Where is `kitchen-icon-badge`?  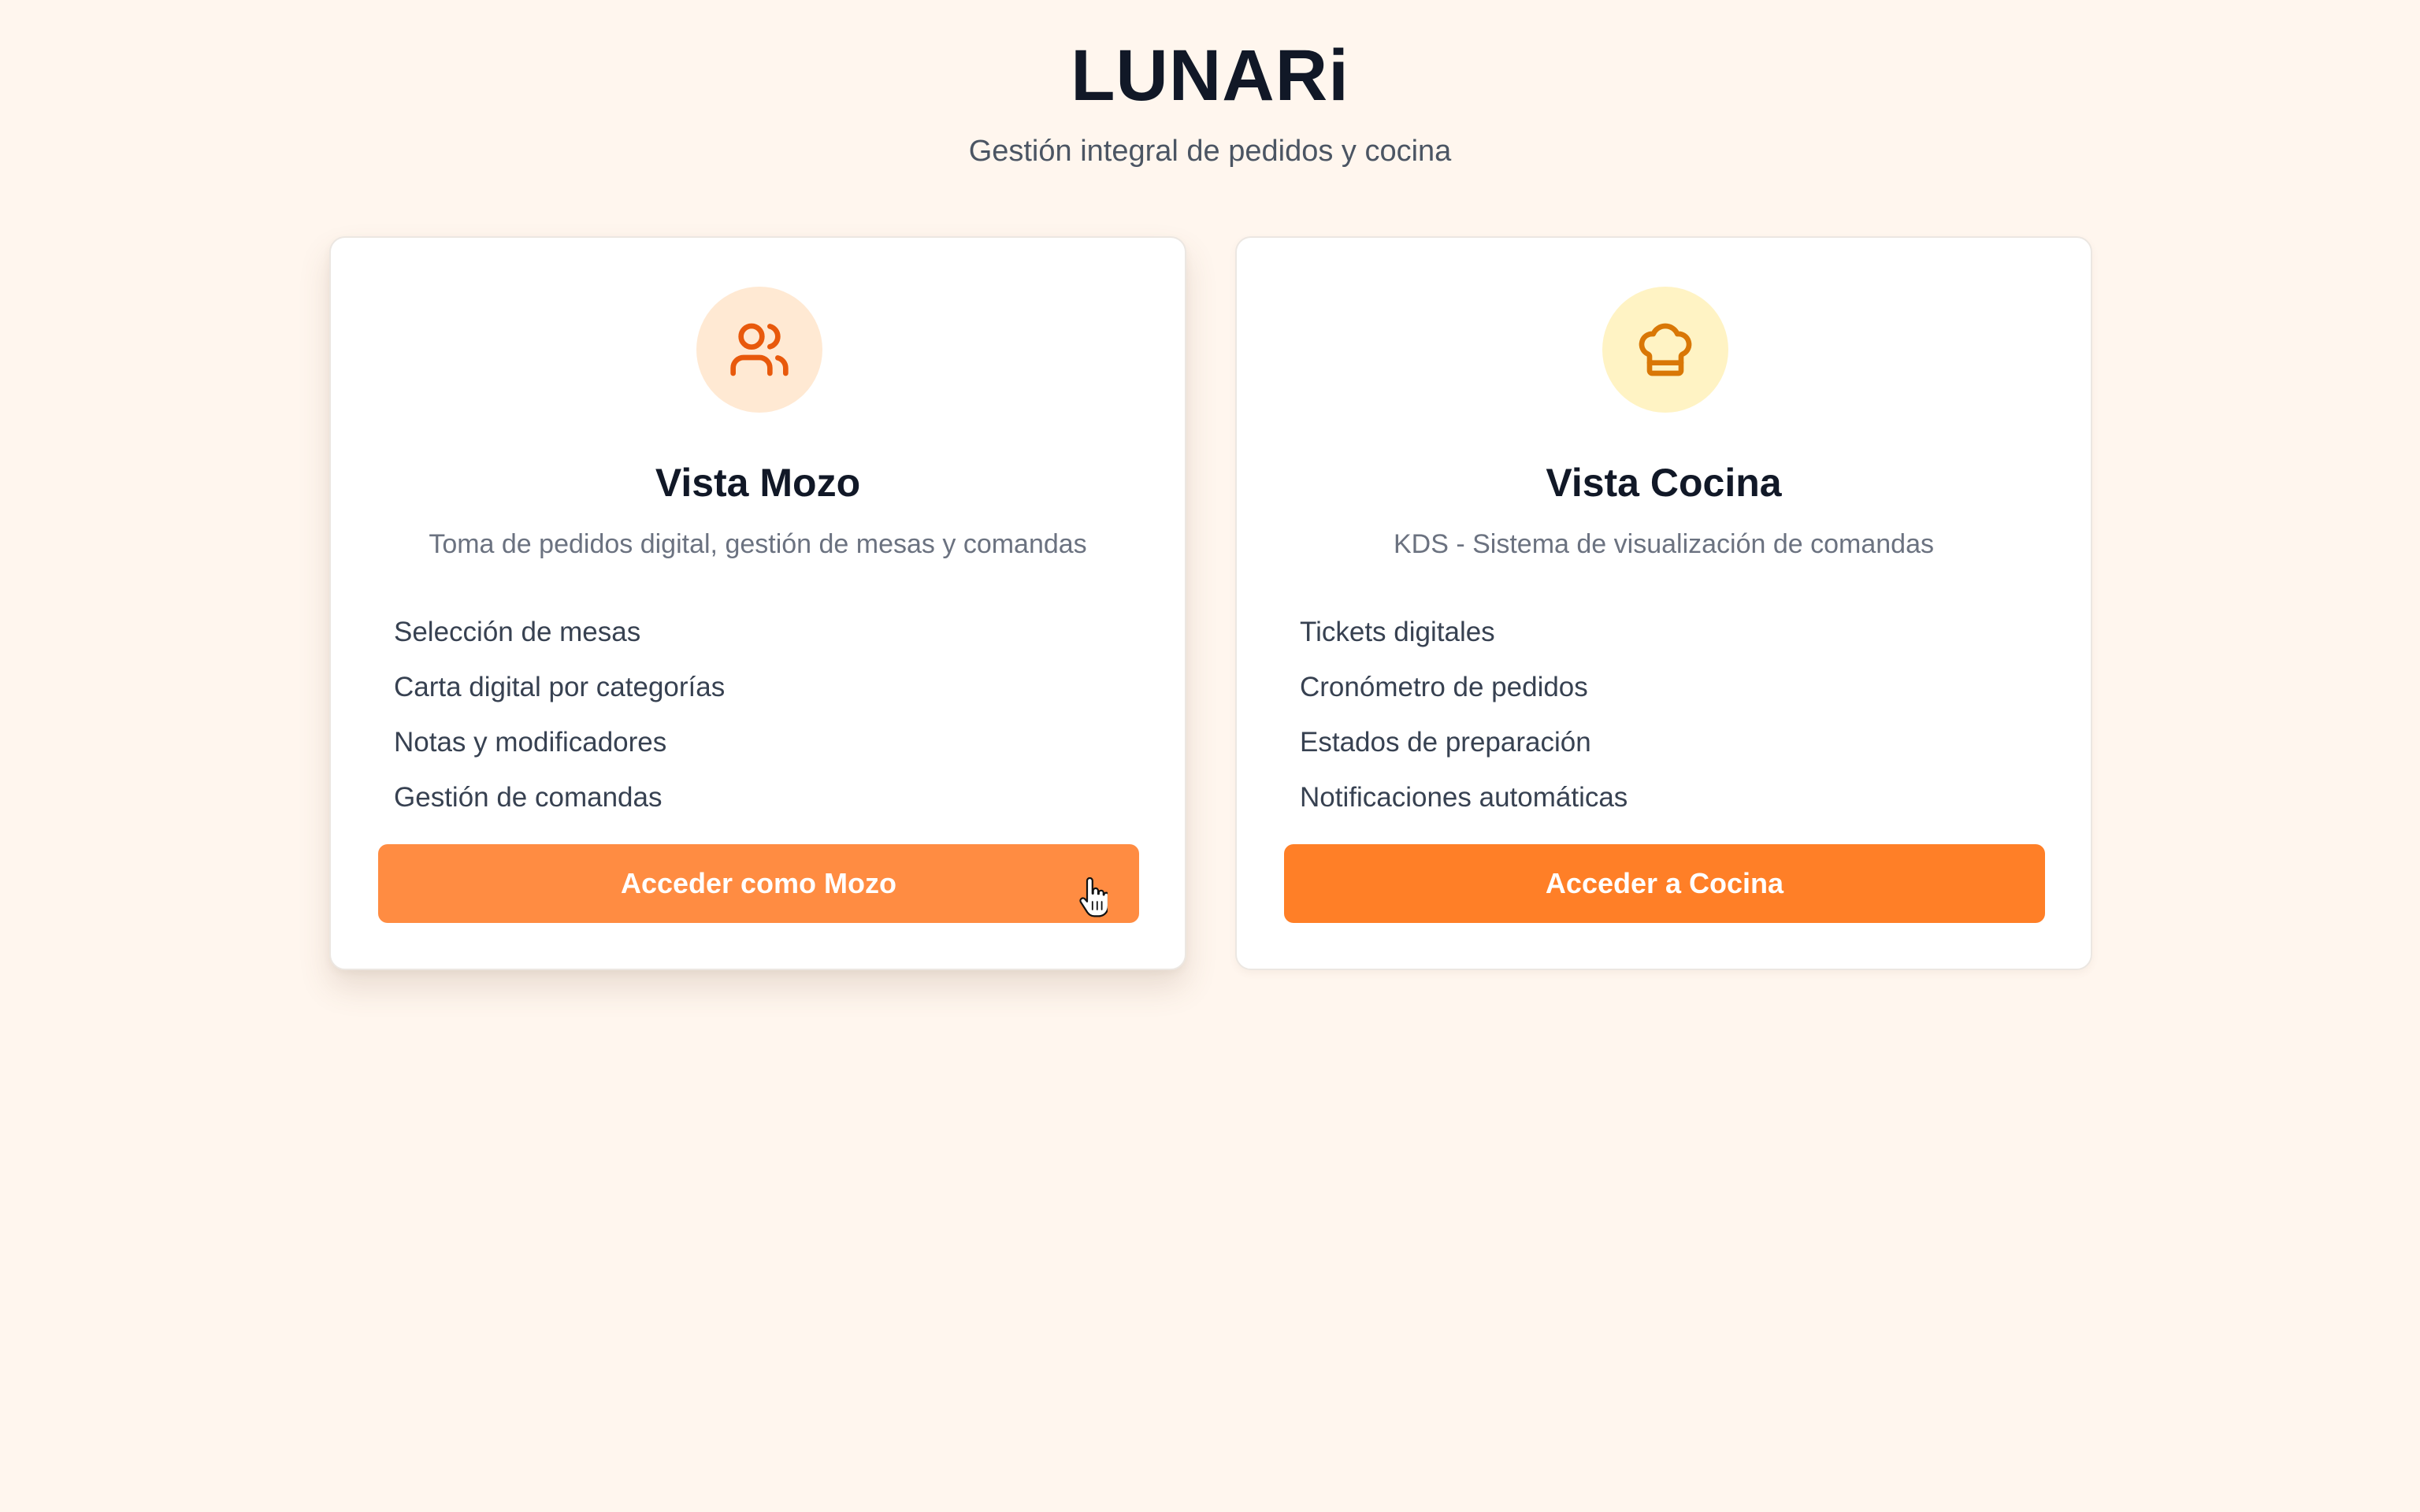 kitchen-icon-badge is located at coordinates (1665, 350).